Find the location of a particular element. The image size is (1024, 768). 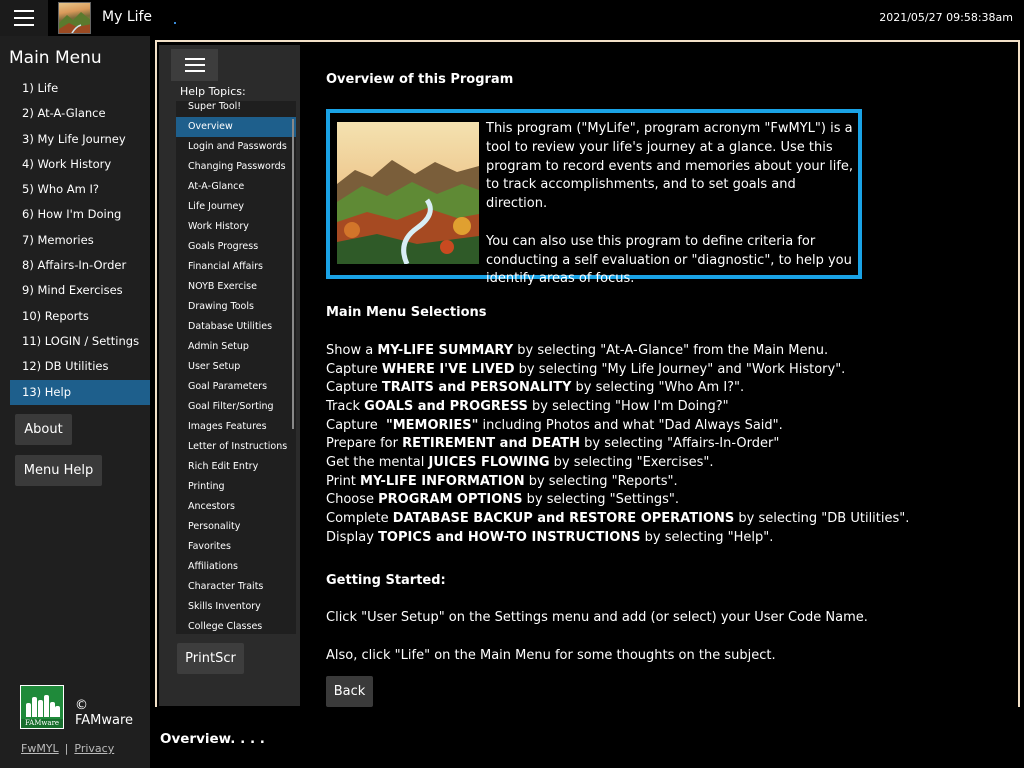

topics-hamburger-icon is located at coordinates (194, 65).